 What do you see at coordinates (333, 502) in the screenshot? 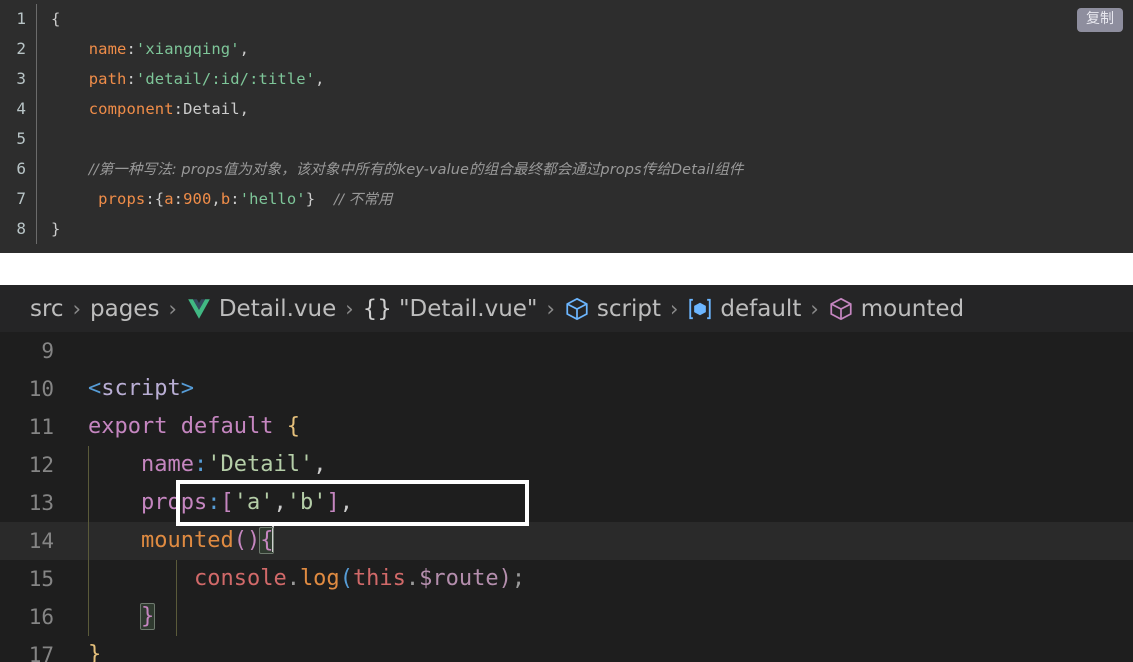
I see `code-token: ]` at bounding box center [333, 502].